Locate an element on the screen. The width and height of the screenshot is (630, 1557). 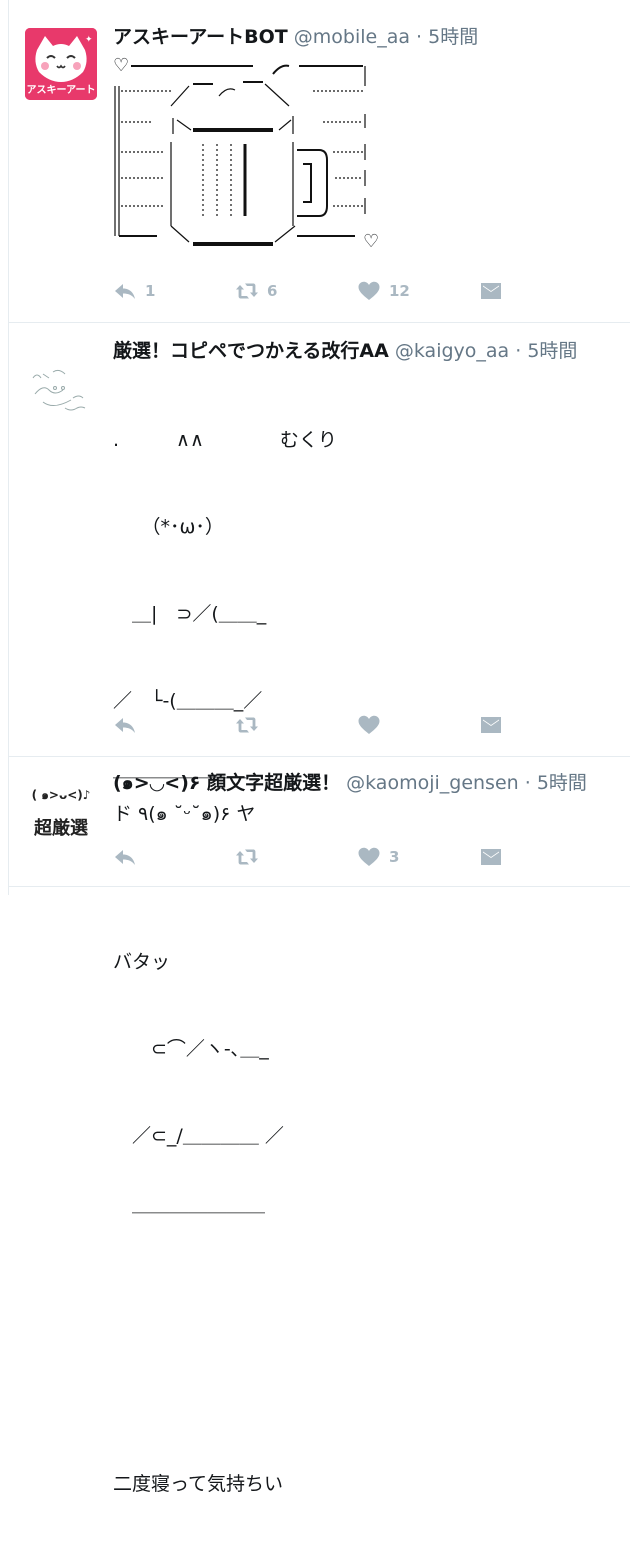
like-count: 3 is located at coordinates (394, 857).